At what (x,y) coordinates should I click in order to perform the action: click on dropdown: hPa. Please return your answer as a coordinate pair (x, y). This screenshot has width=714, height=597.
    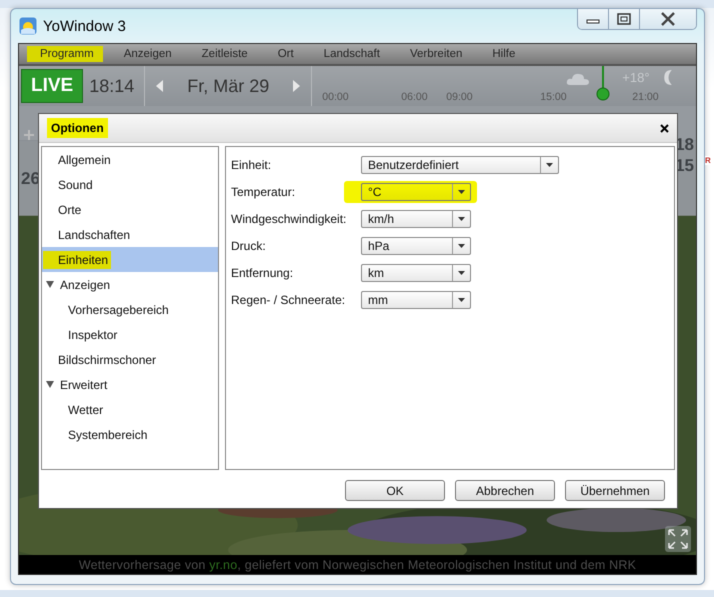
    Looking at the image, I should click on (416, 245).